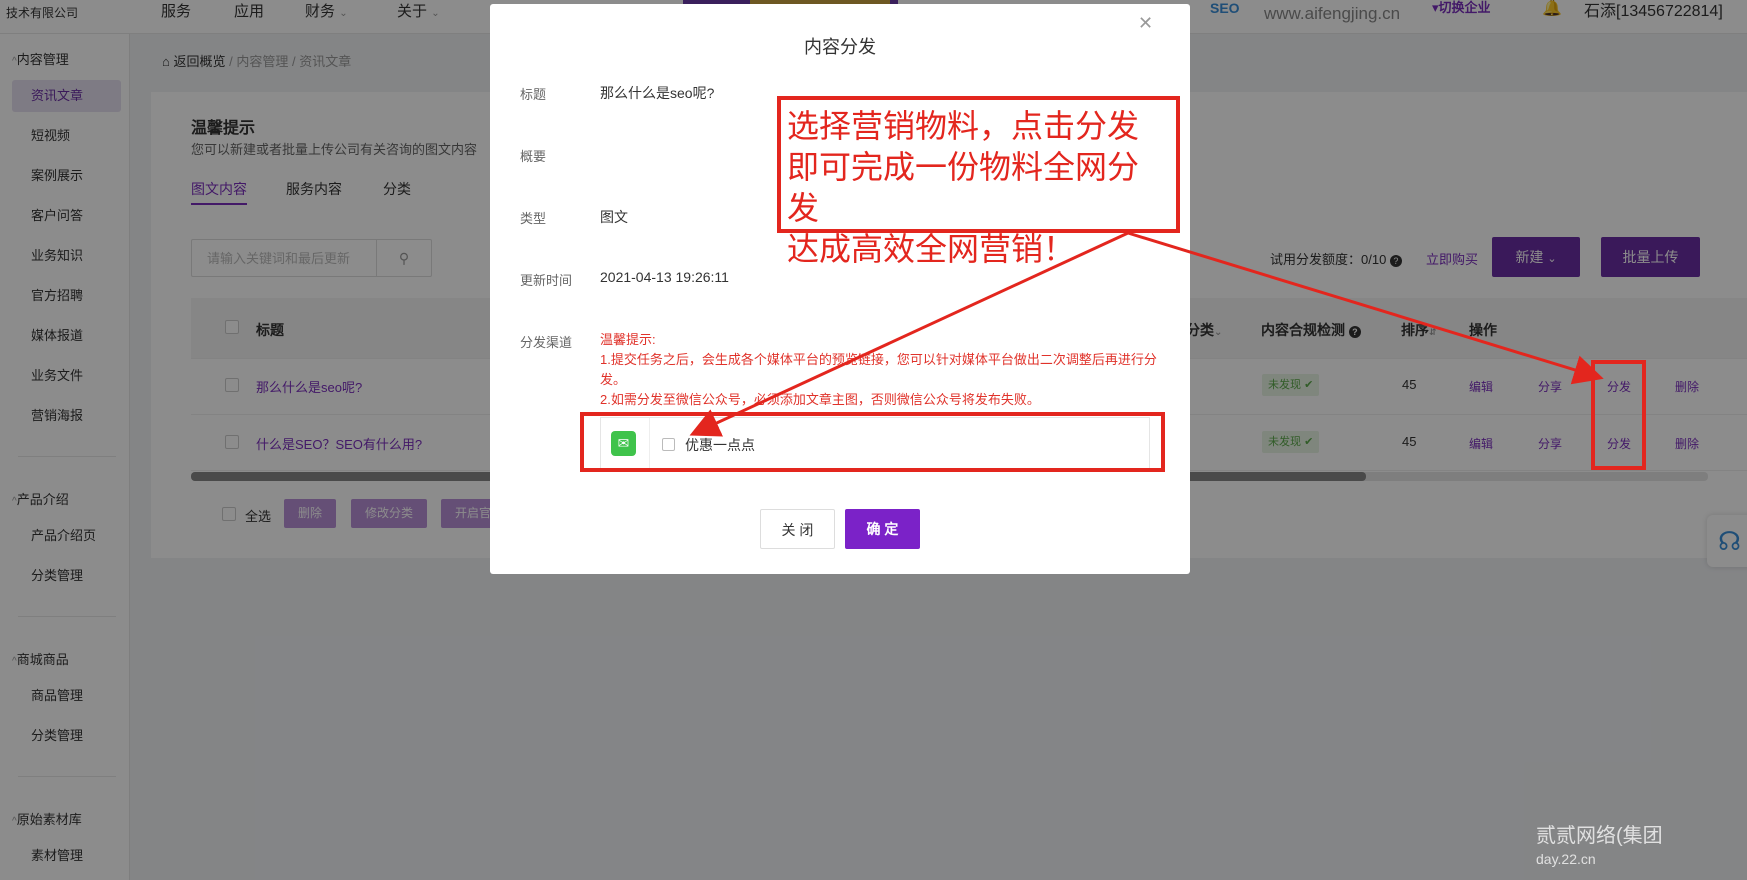  What do you see at coordinates (872, 442) in the screenshot?
I see `annotation-box-channel` at bounding box center [872, 442].